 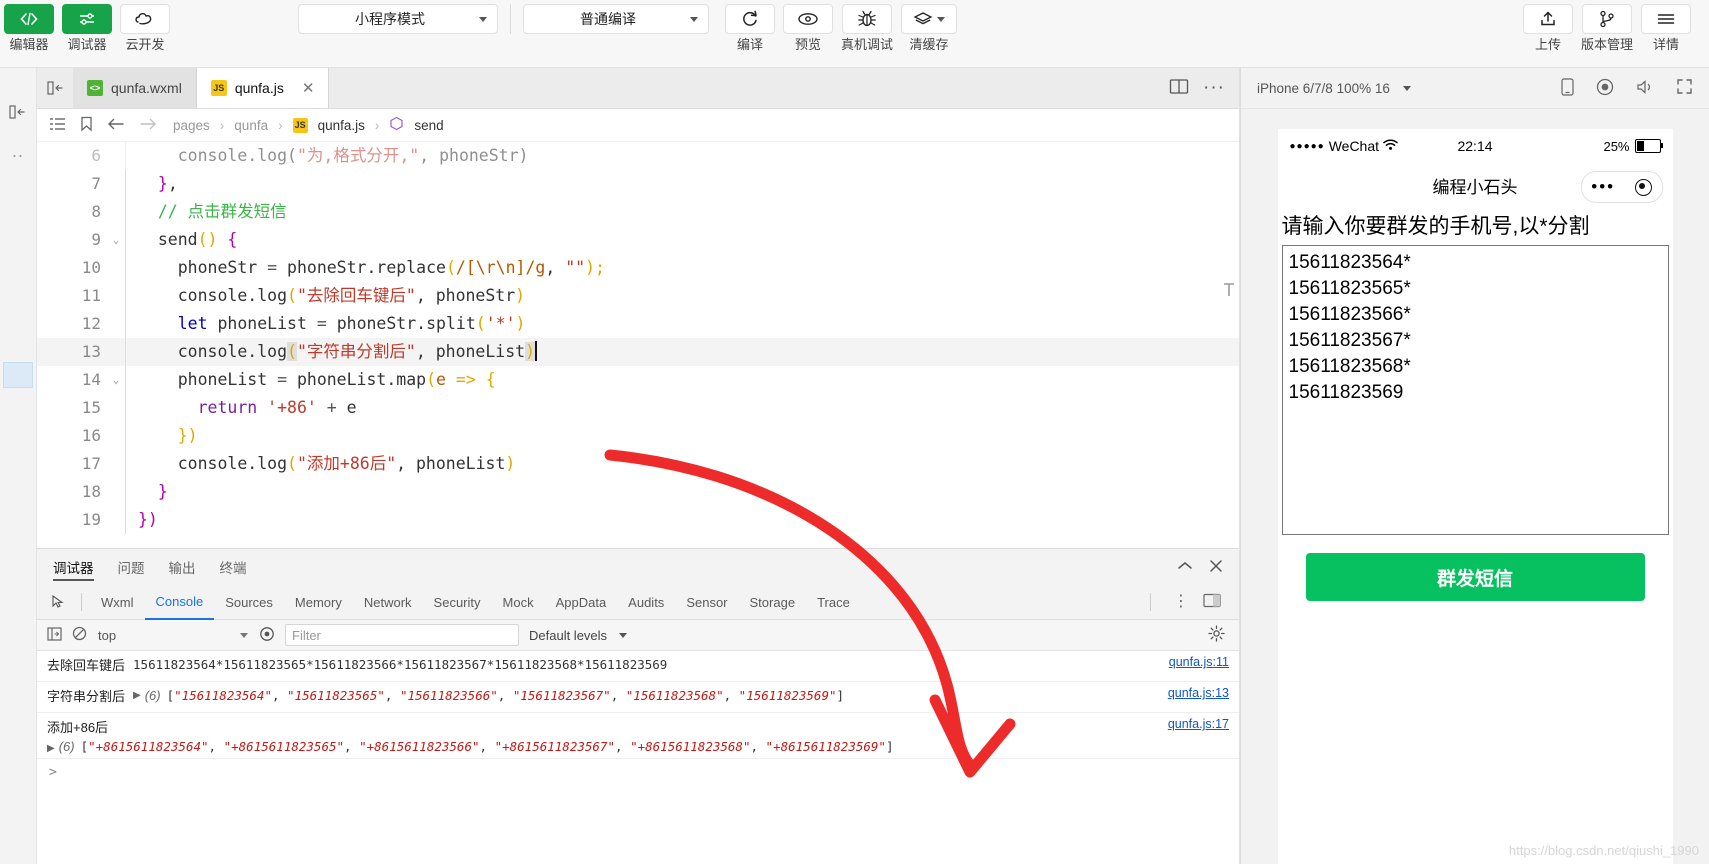 I want to click on device-select: iPhone 6/7/8 100% 16, so click(x=1334, y=88).